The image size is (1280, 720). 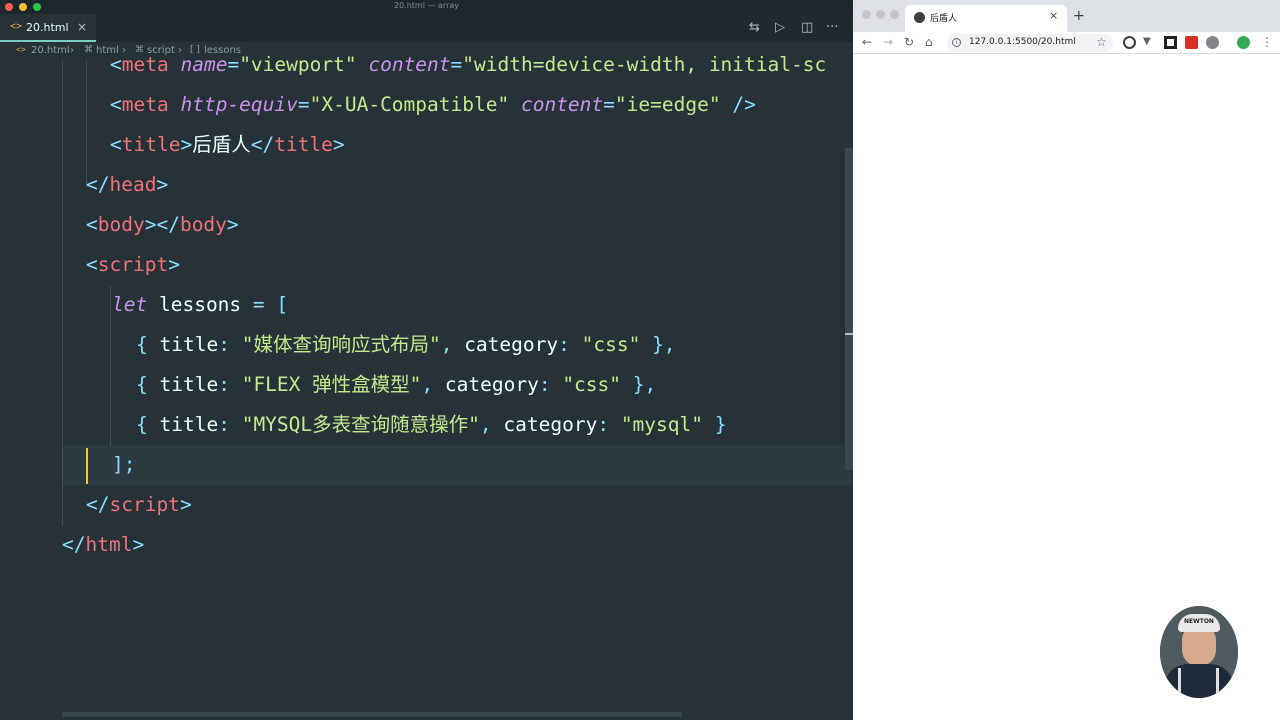 I want to click on split-editor-icon: ◫, so click(x=807, y=27).